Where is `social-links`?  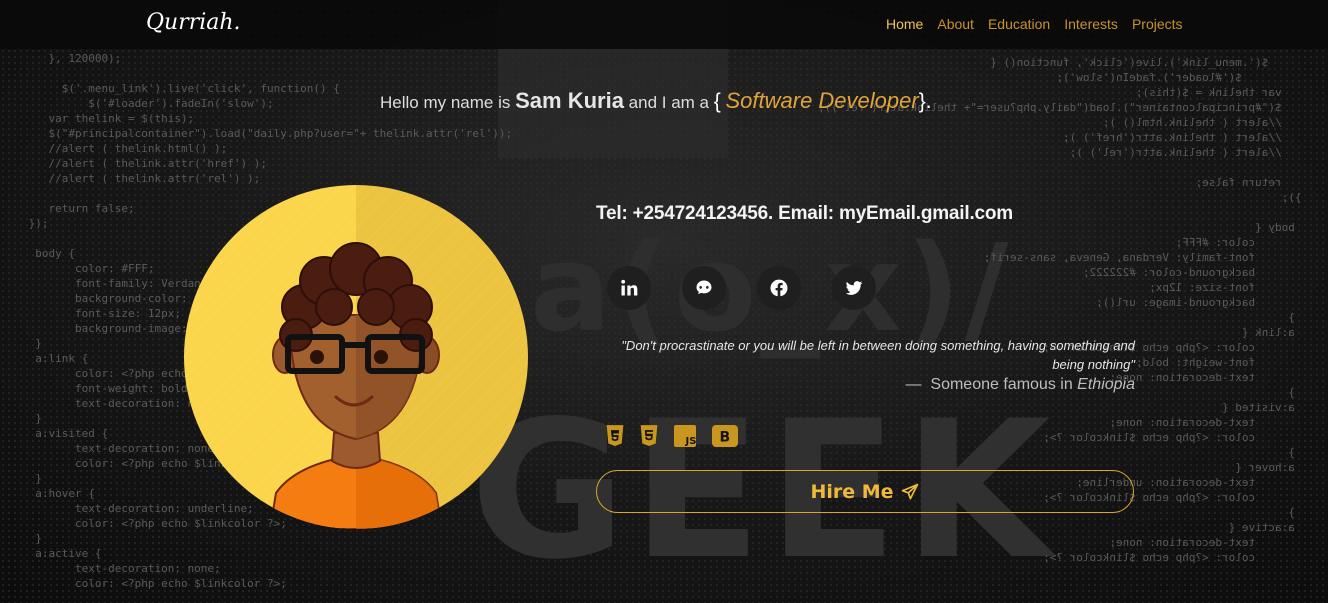
social-links is located at coordinates (741, 288).